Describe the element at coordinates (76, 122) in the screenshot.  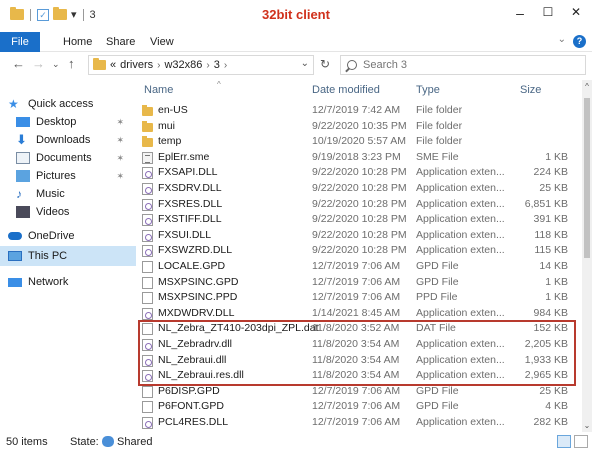
I see `nav-desktop: Desktop ✶` at that location.